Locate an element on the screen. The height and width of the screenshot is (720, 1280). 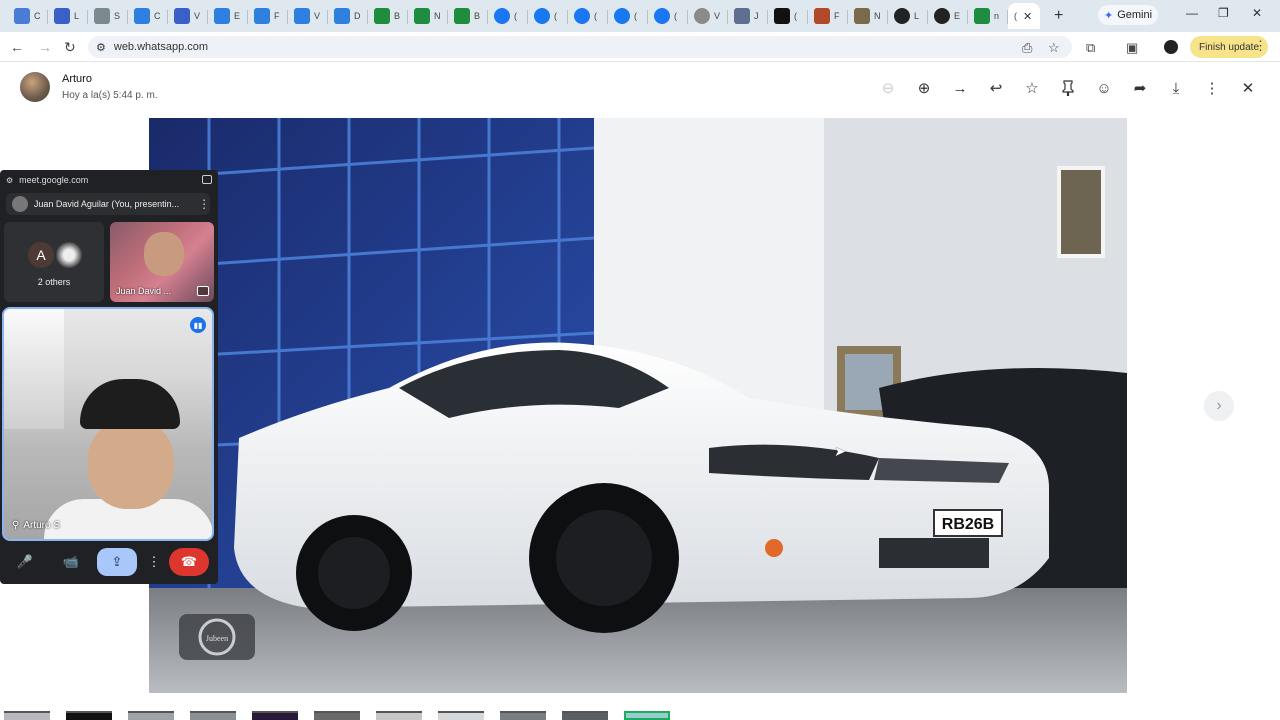
zoom-out-icon: ⊖ is located at coordinates (888, 88).